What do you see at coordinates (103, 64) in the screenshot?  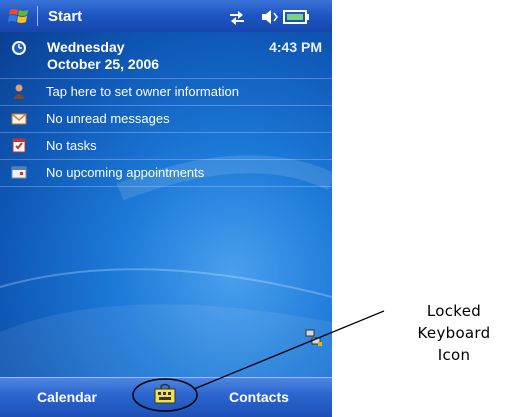 I see `date-label: October 25, 2006` at bounding box center [103, 64].